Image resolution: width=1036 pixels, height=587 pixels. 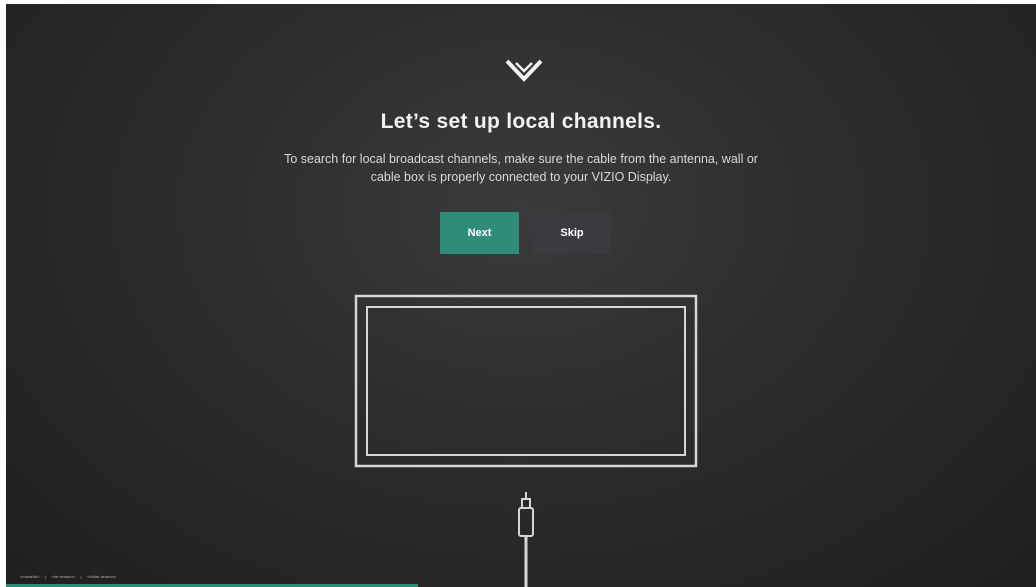 What do you see at coordinates (524, 70) in the screenshot?
I see `vizio-v-logo-icon` at bounding box center [524, 70].